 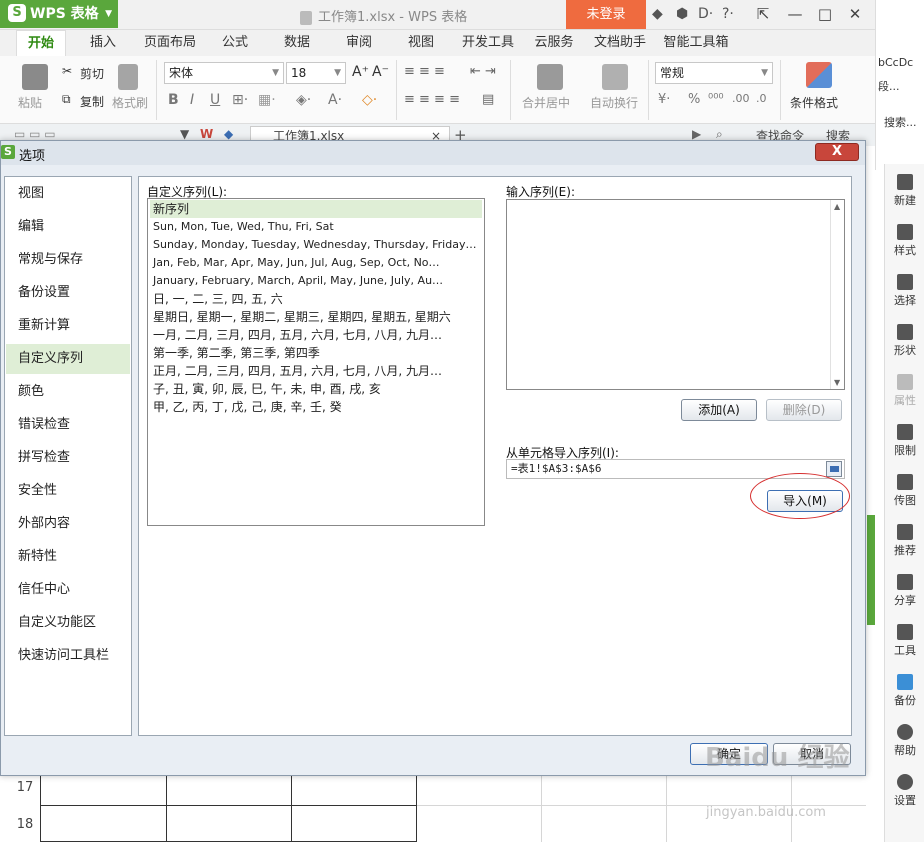 I want to click on cut-icon: ✂, so click(x=67, y=71).